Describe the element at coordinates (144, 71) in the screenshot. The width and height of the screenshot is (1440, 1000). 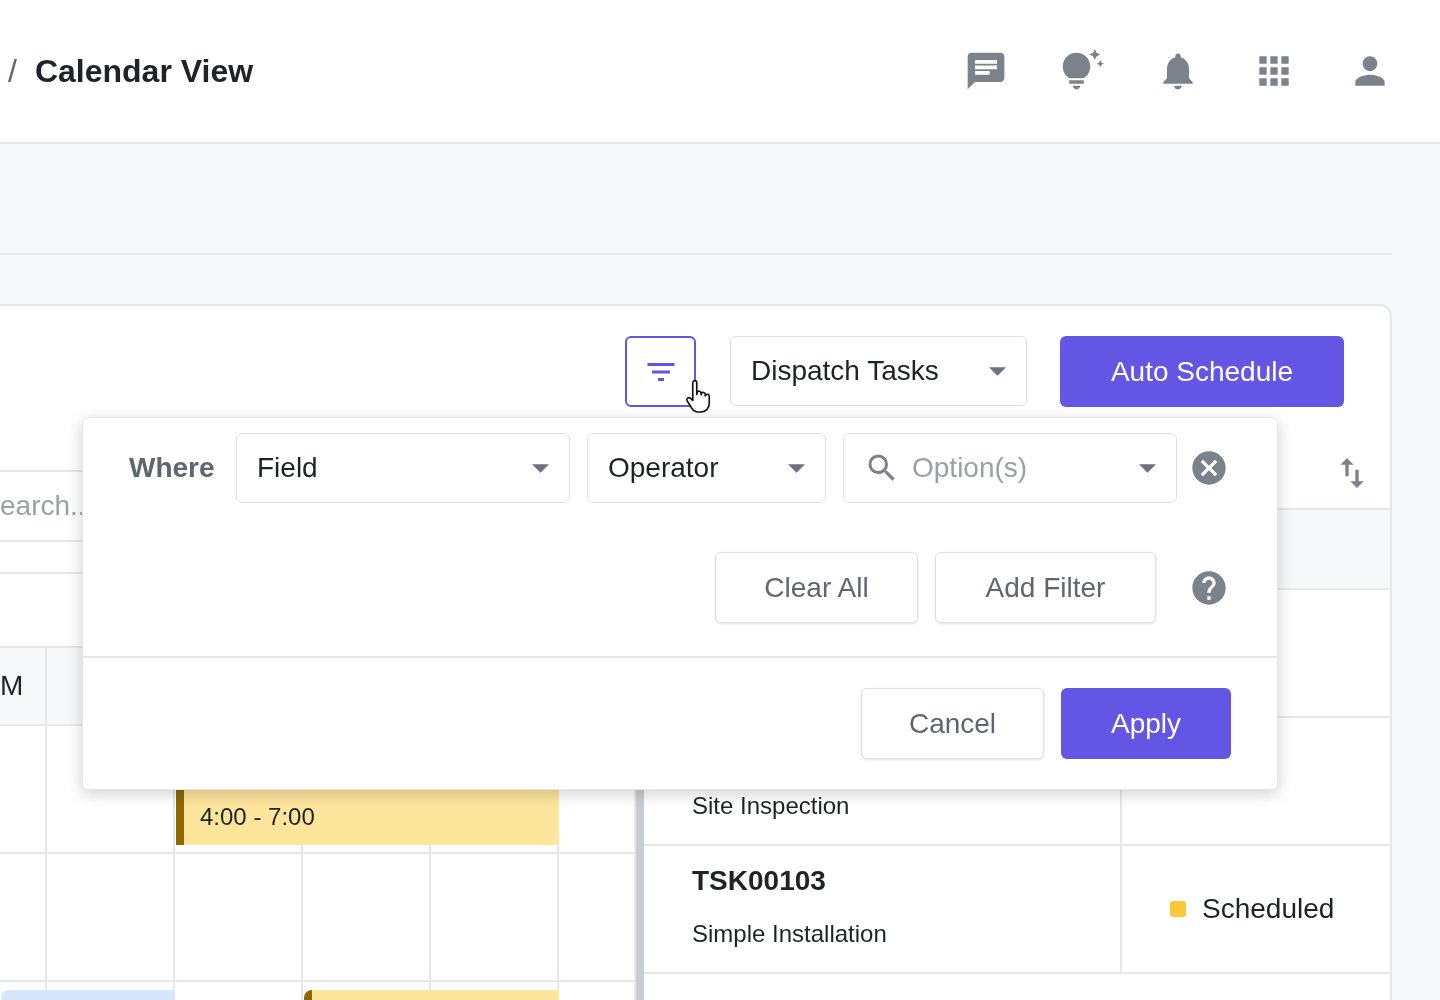
I see `page-title: Calendar View` at that location.